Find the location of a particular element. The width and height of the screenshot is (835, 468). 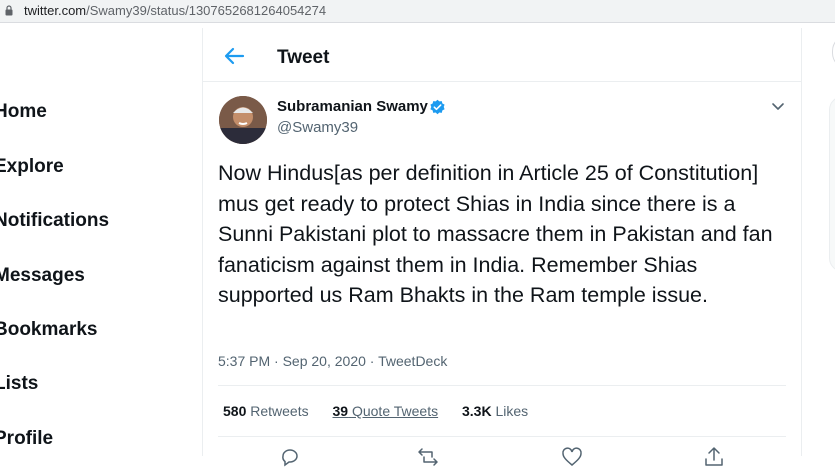

chevron-down-icon is located at coordinates (778, 106).